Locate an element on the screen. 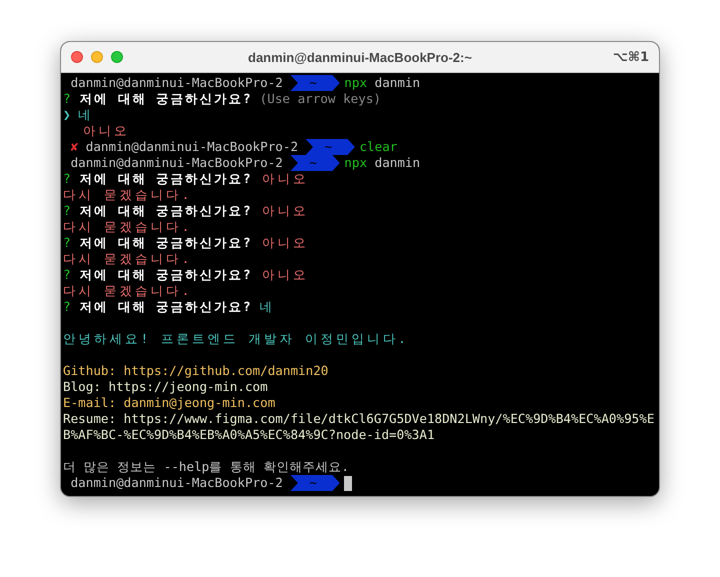 The width and height of the screenshot is (720, 577). output-text: B%AF%BC-%EC%9D%B4%EB%A0%A5%EC%84%9C?node-id=0%3A1 is located at coordinates (249, 435).